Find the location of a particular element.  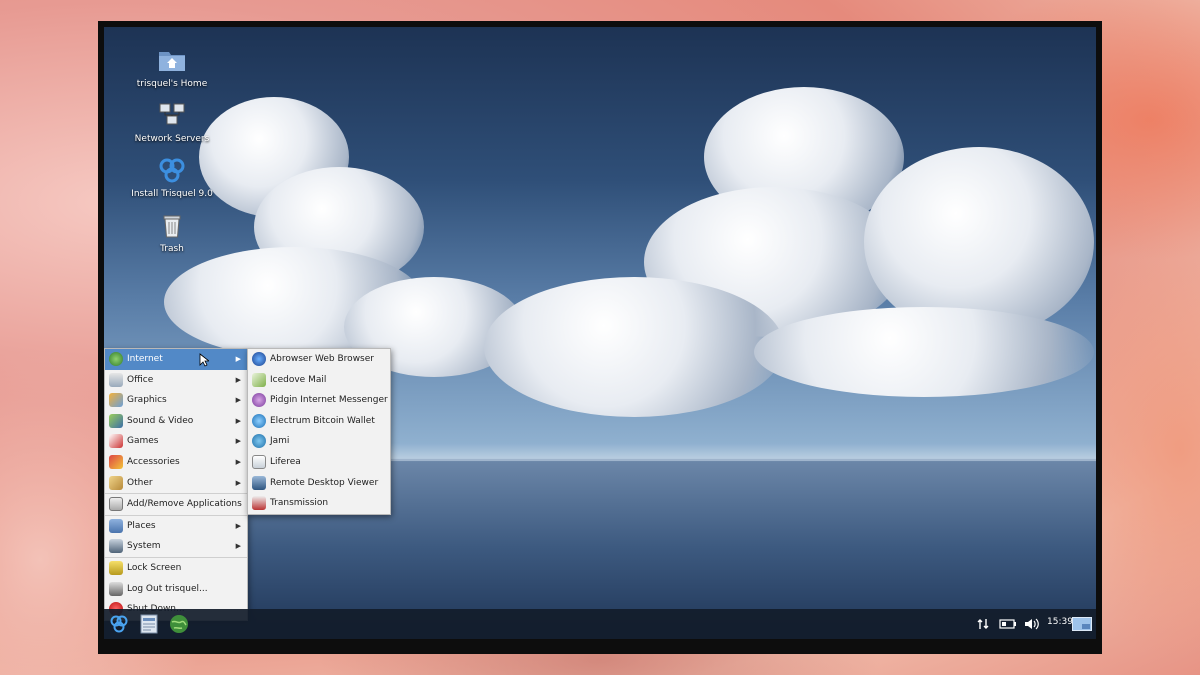

clock: 15:39 is located at coordinates (1060, 622).